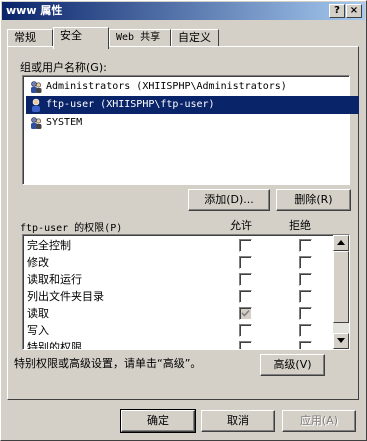 The width and height of the screenshot is (367, 441). I want to click on user-row-administrators: Administrators (XHIISPHP\Administrators), so click(192, 87).